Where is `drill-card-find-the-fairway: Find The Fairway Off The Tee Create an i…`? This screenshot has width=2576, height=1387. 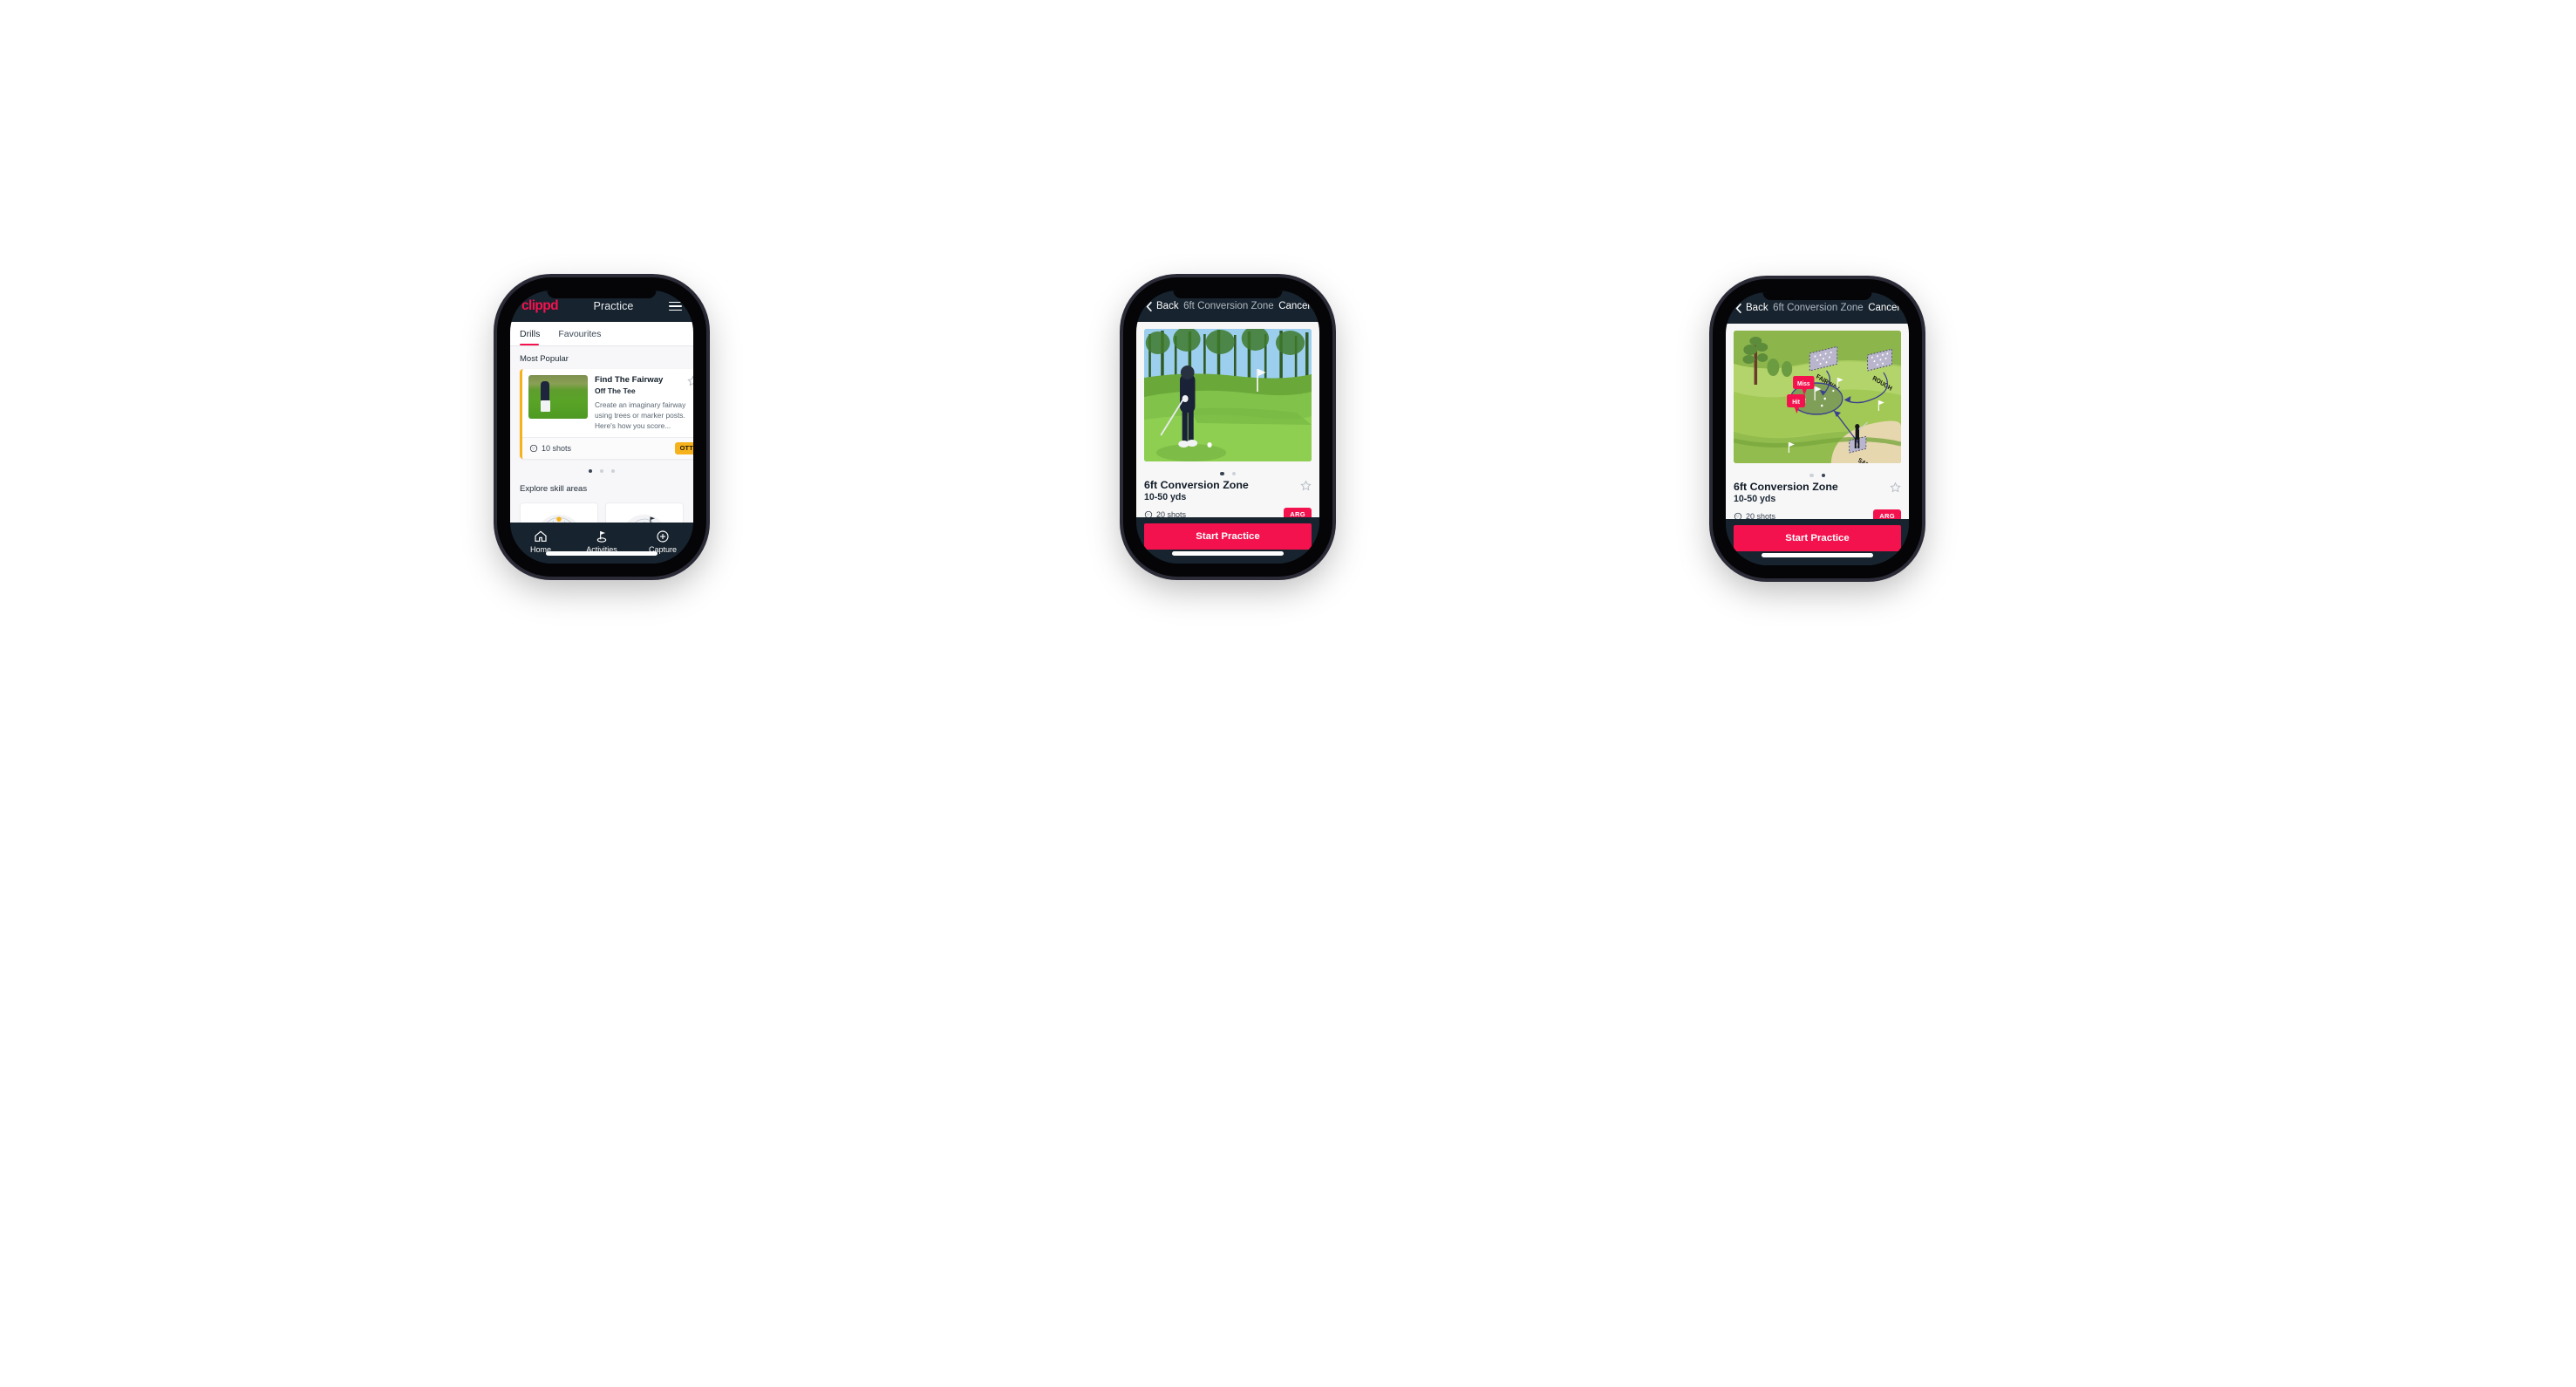 drill-card-find-the-fairway: Find The Fairway Off The Tee Create an i… is located at coordinates (607, 414).